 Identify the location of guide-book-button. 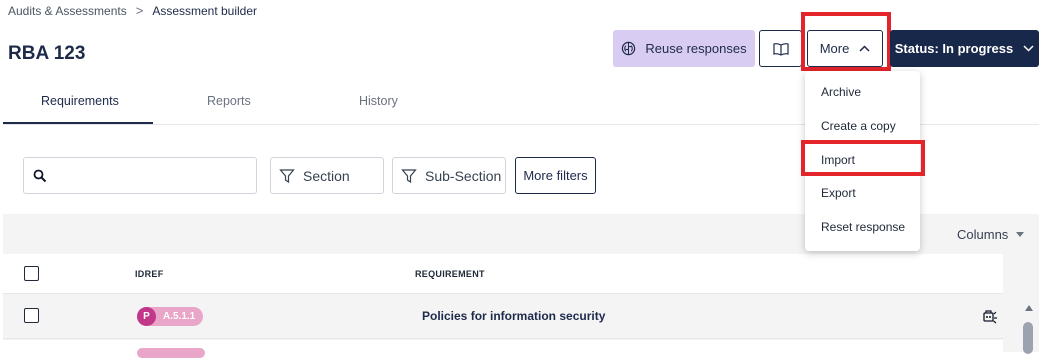
(780, 48).